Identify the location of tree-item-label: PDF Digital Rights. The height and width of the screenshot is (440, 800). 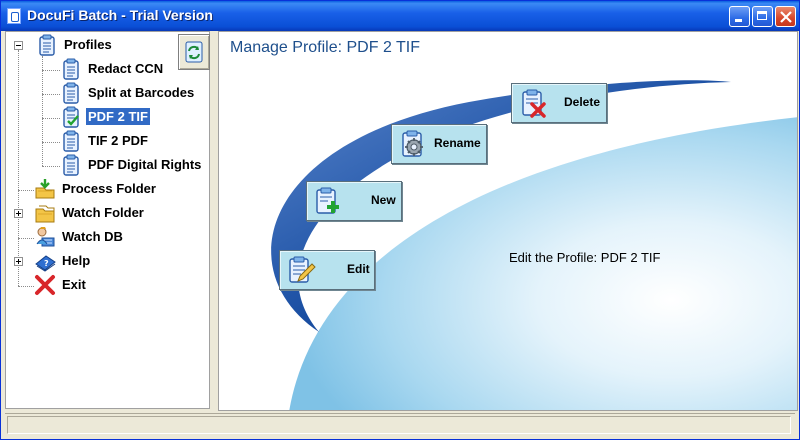
(145, 164).